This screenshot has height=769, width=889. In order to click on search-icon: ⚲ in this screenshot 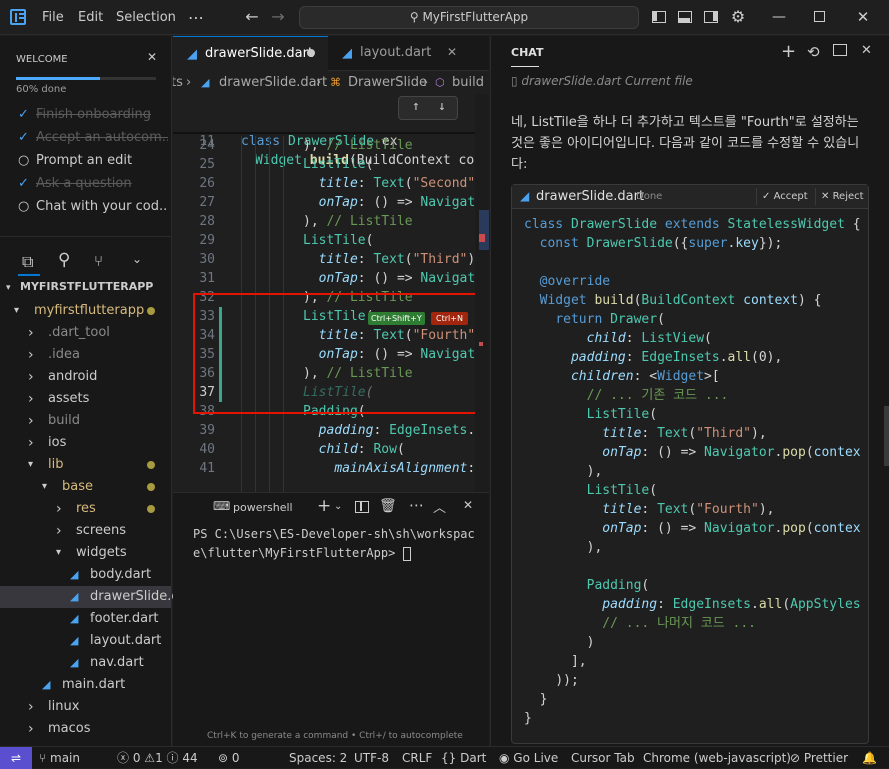, I will do `click(64, 260)`.